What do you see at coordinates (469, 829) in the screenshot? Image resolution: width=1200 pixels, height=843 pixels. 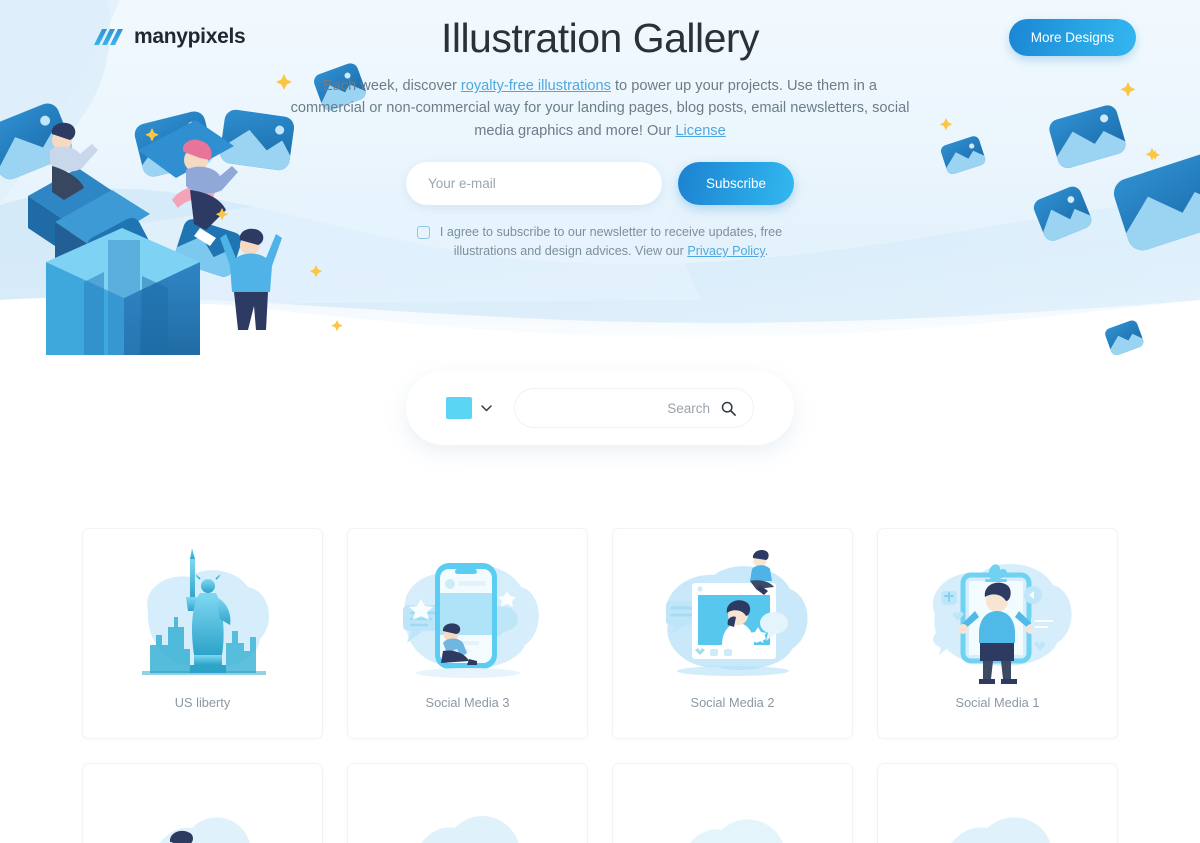 I see `camera-mountains-illustration` at bounding box center [469, 829].